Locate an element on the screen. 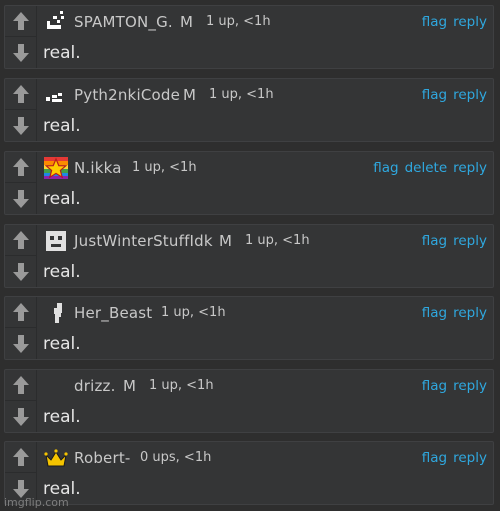 This screenshot has height=511, width=500. comment: Robert- 0 ups, <1h flag reply real. is located at coordinates (249, 473).